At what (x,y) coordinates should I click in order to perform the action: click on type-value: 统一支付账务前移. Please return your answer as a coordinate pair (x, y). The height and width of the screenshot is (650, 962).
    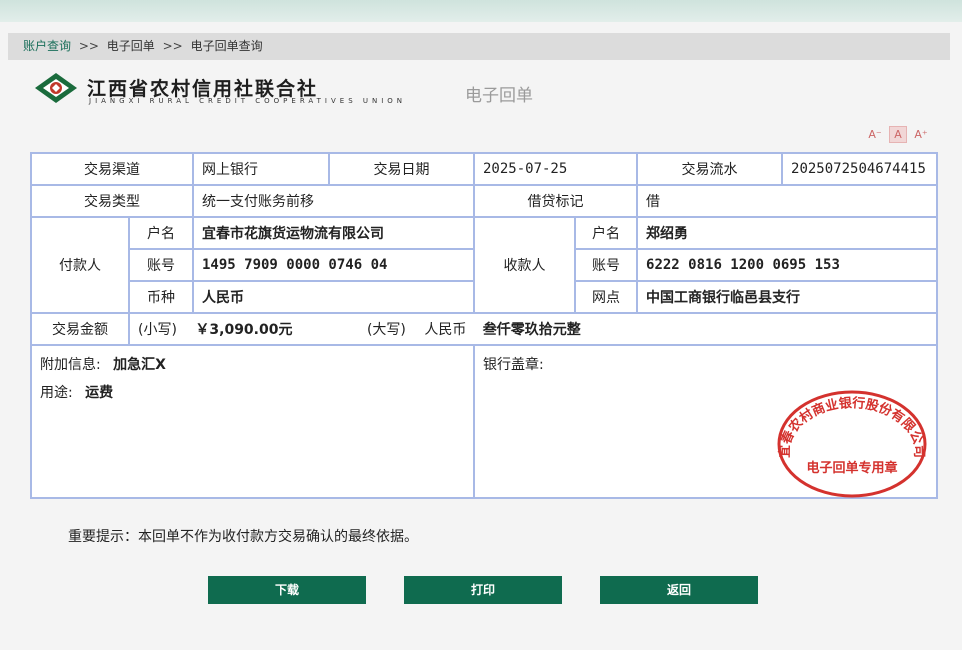
    Looking at the image, I should click on (333, 201).